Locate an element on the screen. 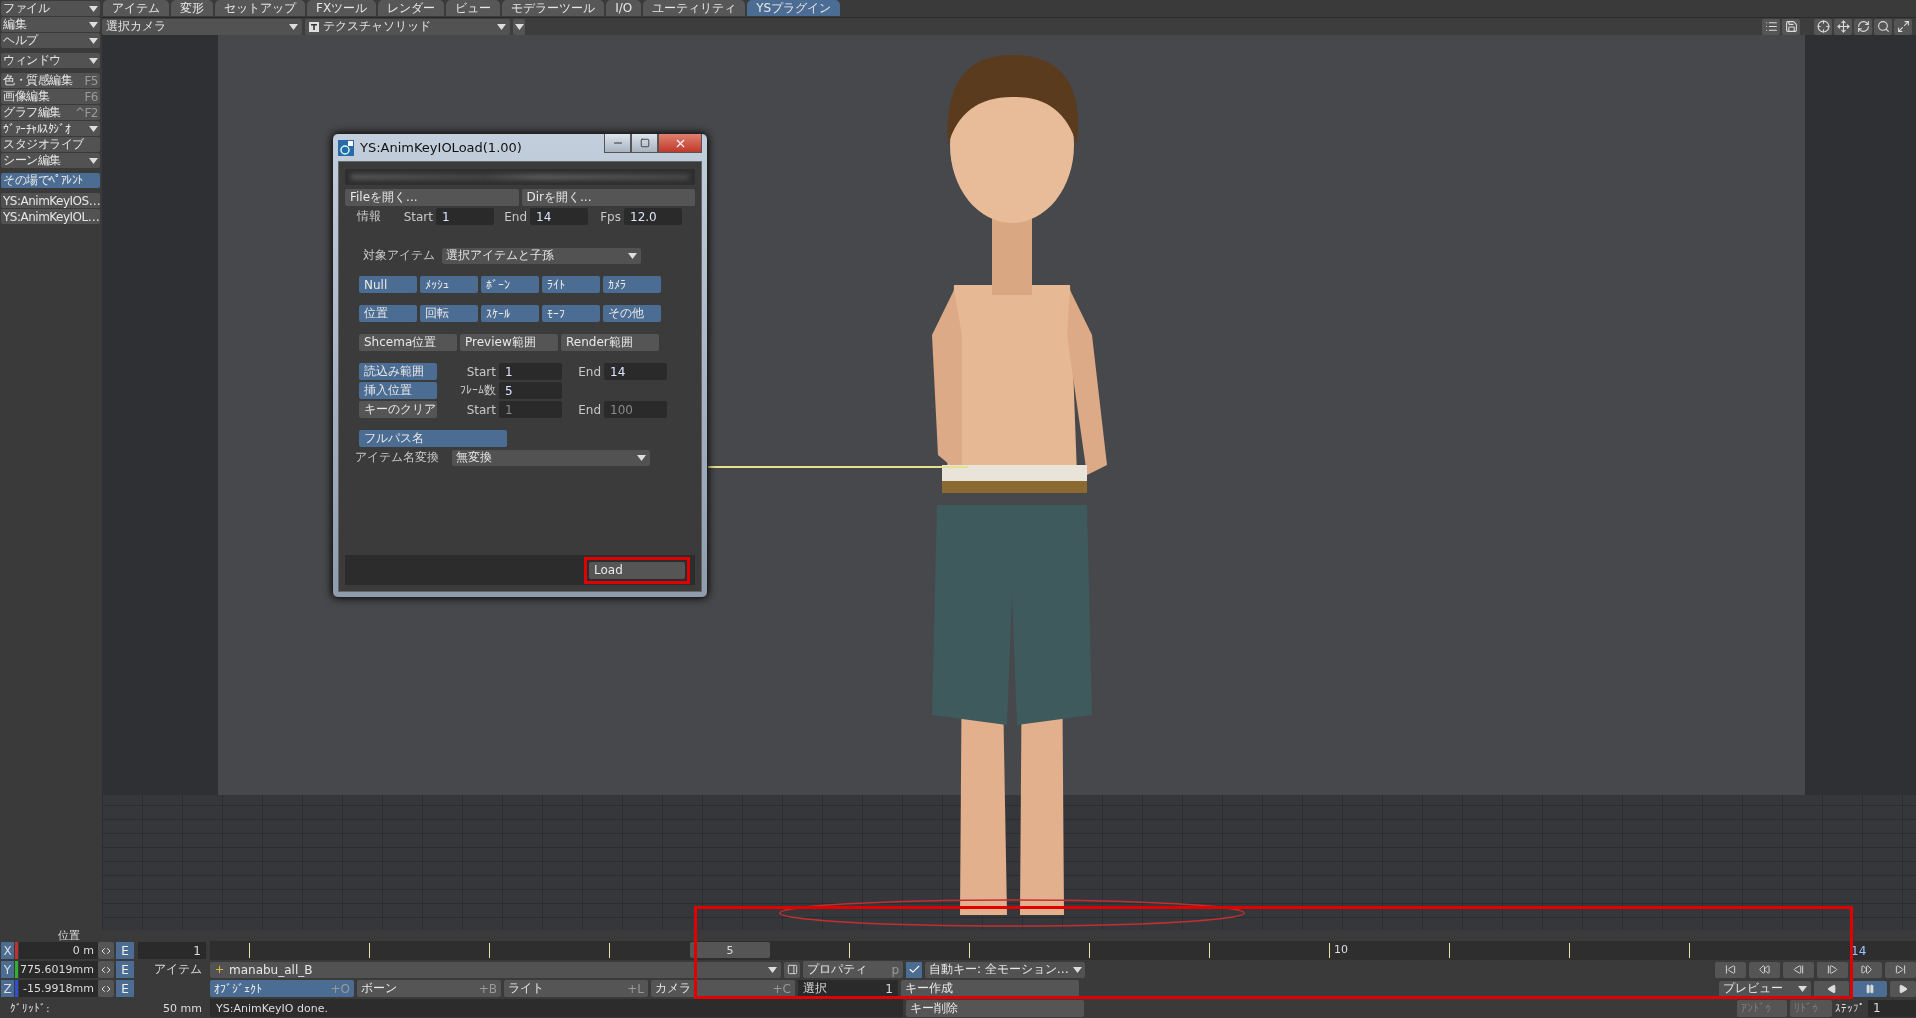 The image size is (1916, 1018). value-field: 12.0 is located at coordinates (653, 216).